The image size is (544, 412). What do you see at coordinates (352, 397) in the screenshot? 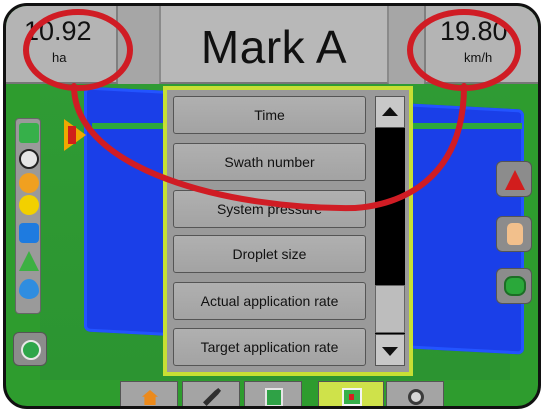
I see `mark-icon` at bounding box center [352, 397].